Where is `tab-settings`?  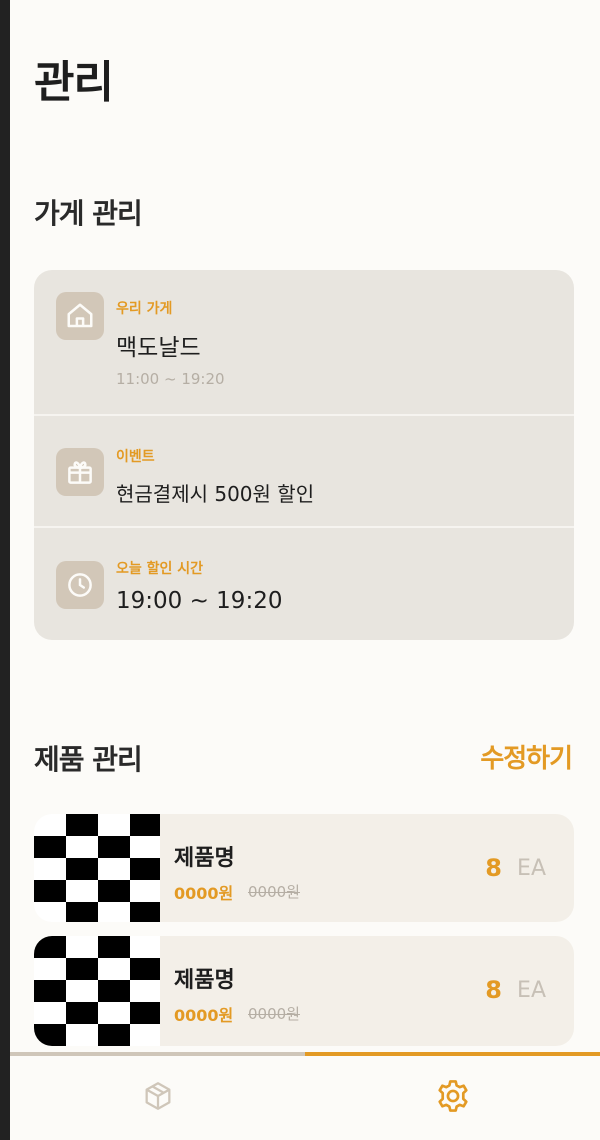 tab-settings is located at coordinates (452, 1098).